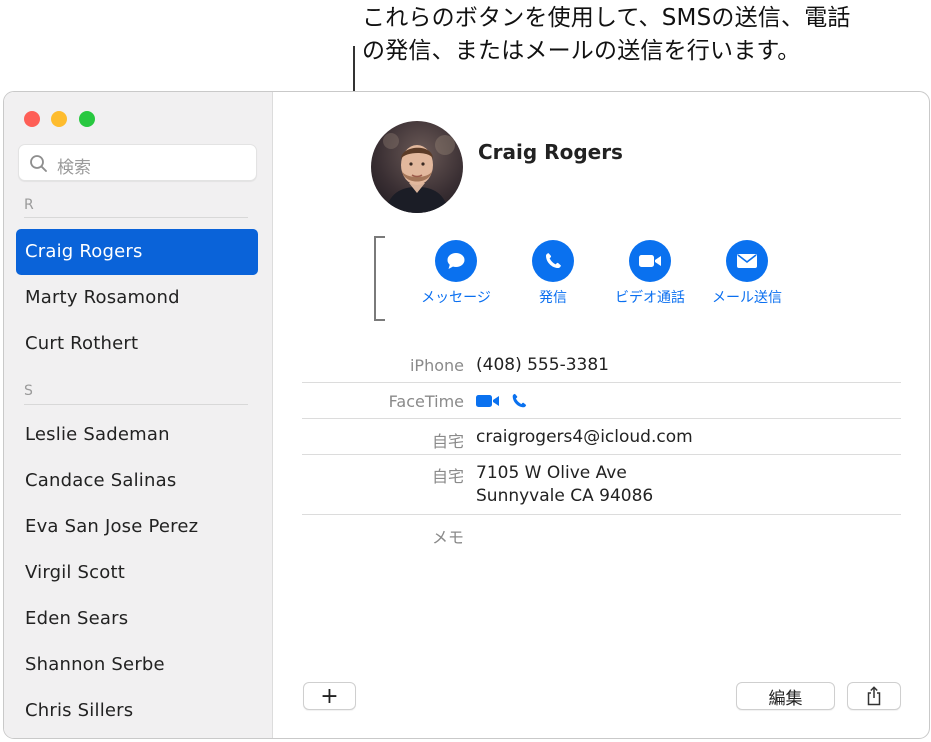  Describe the element at coordinates (137, 619) in the screenshot. I see `contact-list-item: Eden Sears` at that location.